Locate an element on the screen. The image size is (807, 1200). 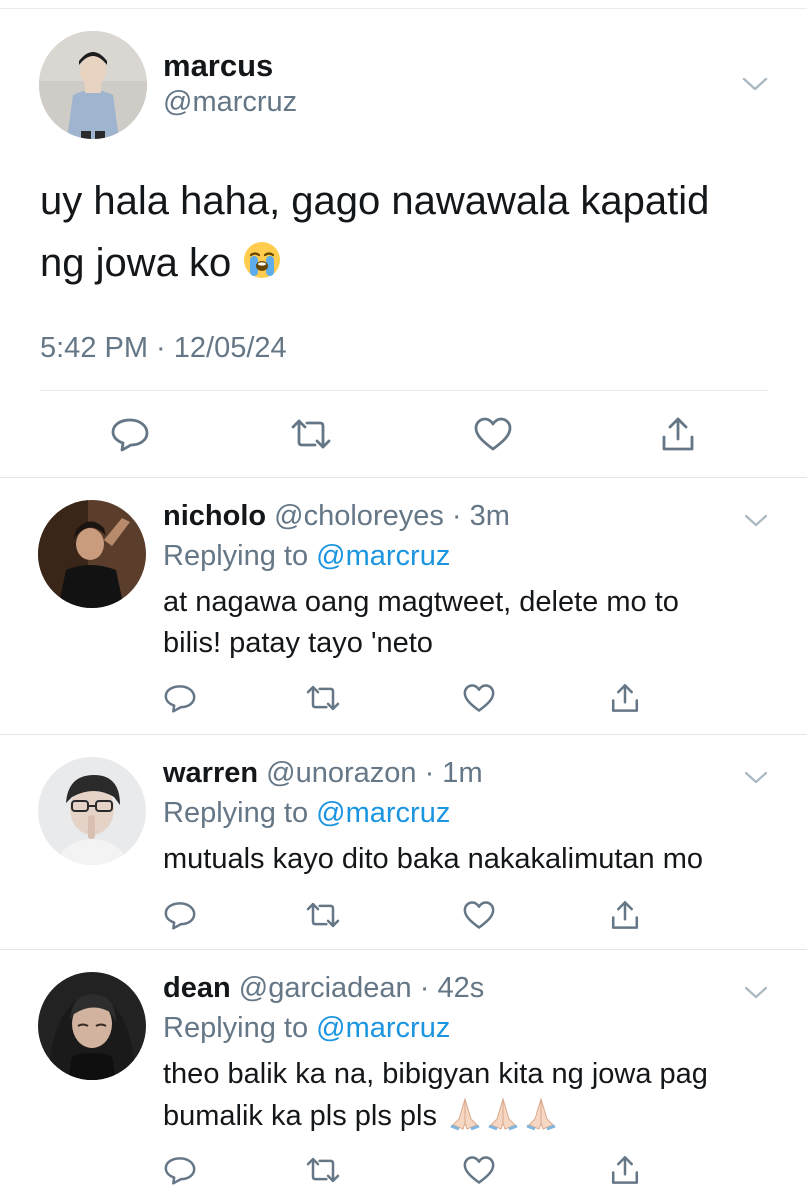
timestamp: 5:42 PM · 12/05/24 is located at coordinates (163, 348).